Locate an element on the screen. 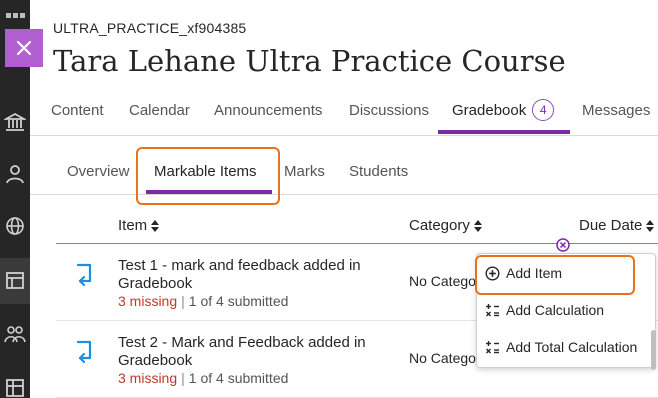  tab-messages: Messages is located at coordinates (616, 110).